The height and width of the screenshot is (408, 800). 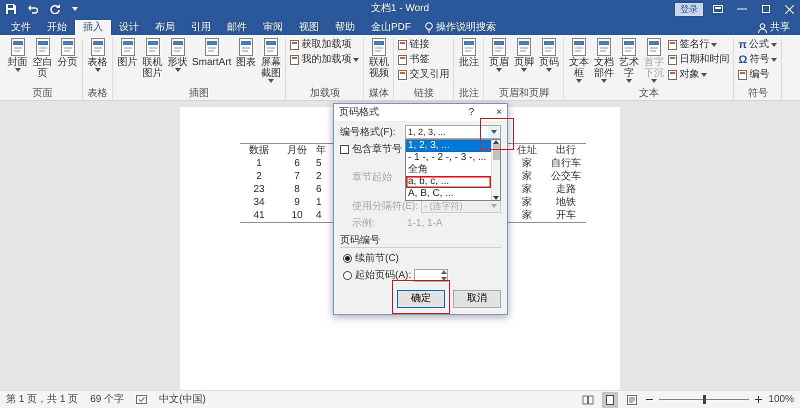 What do you see at coordinates (704, 399) in the screenshot?
I see `slider-thumb` at bounding box center [704, 399].